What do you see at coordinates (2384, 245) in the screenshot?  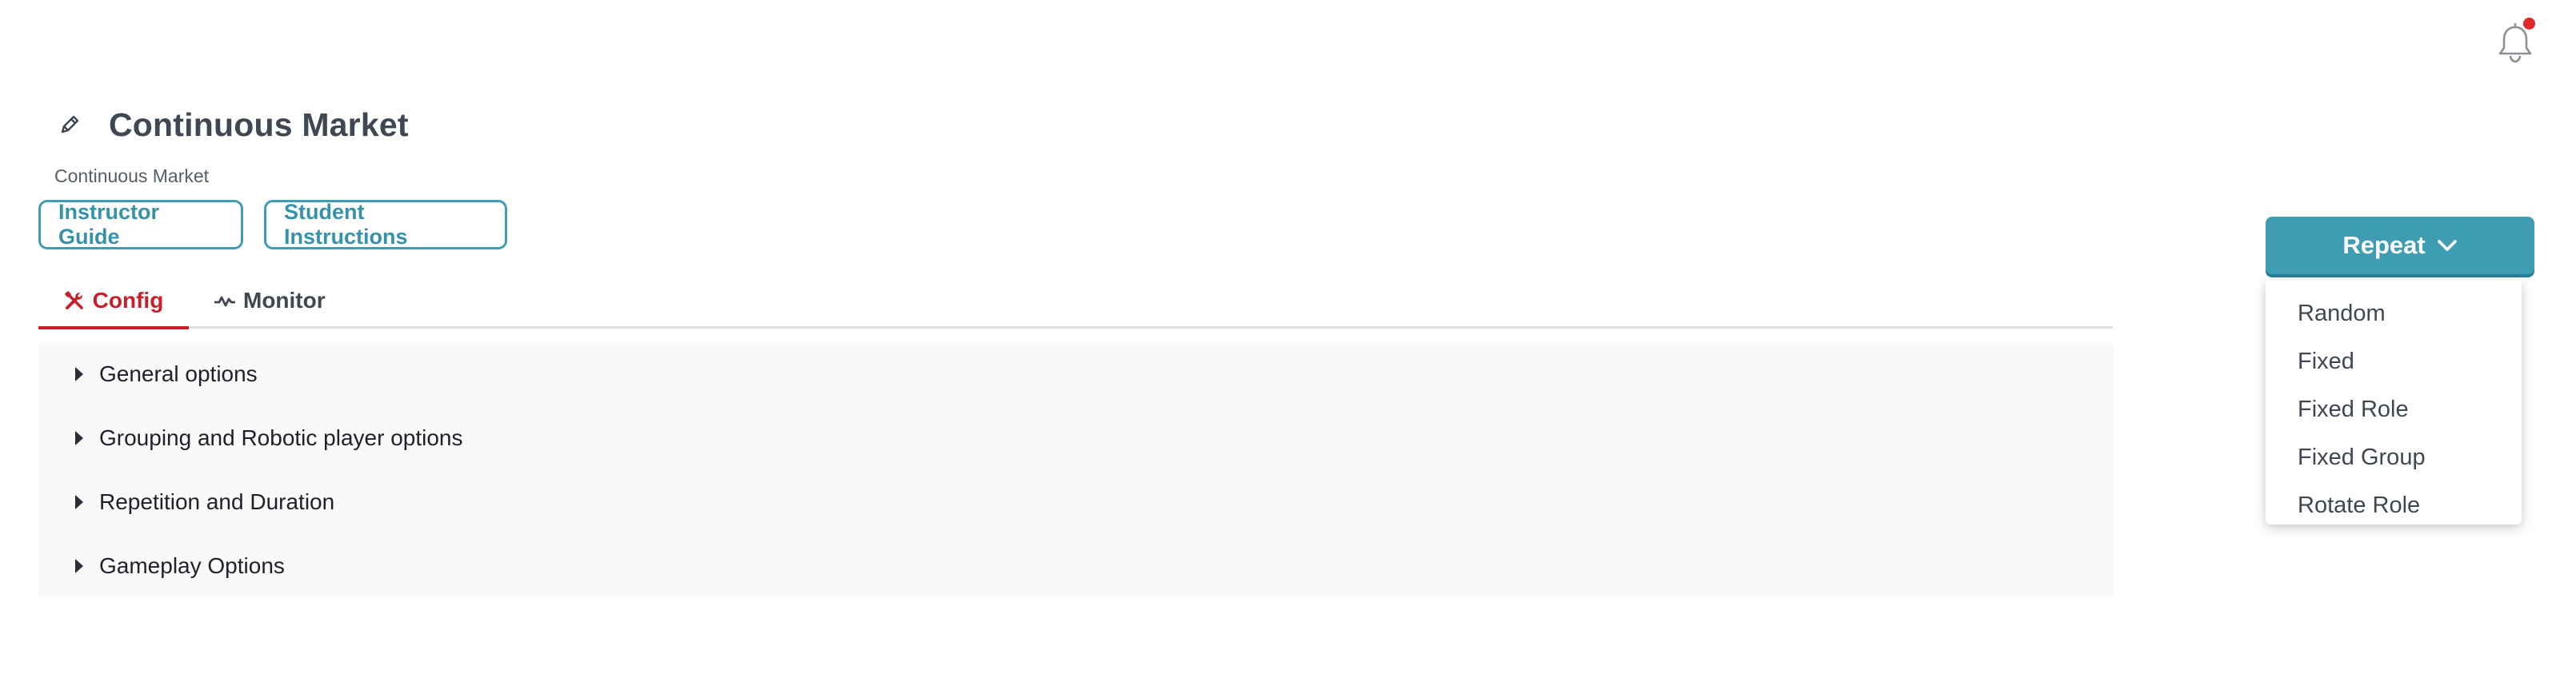 I see `repeat-label: Repeat` at bounding box center [2384, 245].